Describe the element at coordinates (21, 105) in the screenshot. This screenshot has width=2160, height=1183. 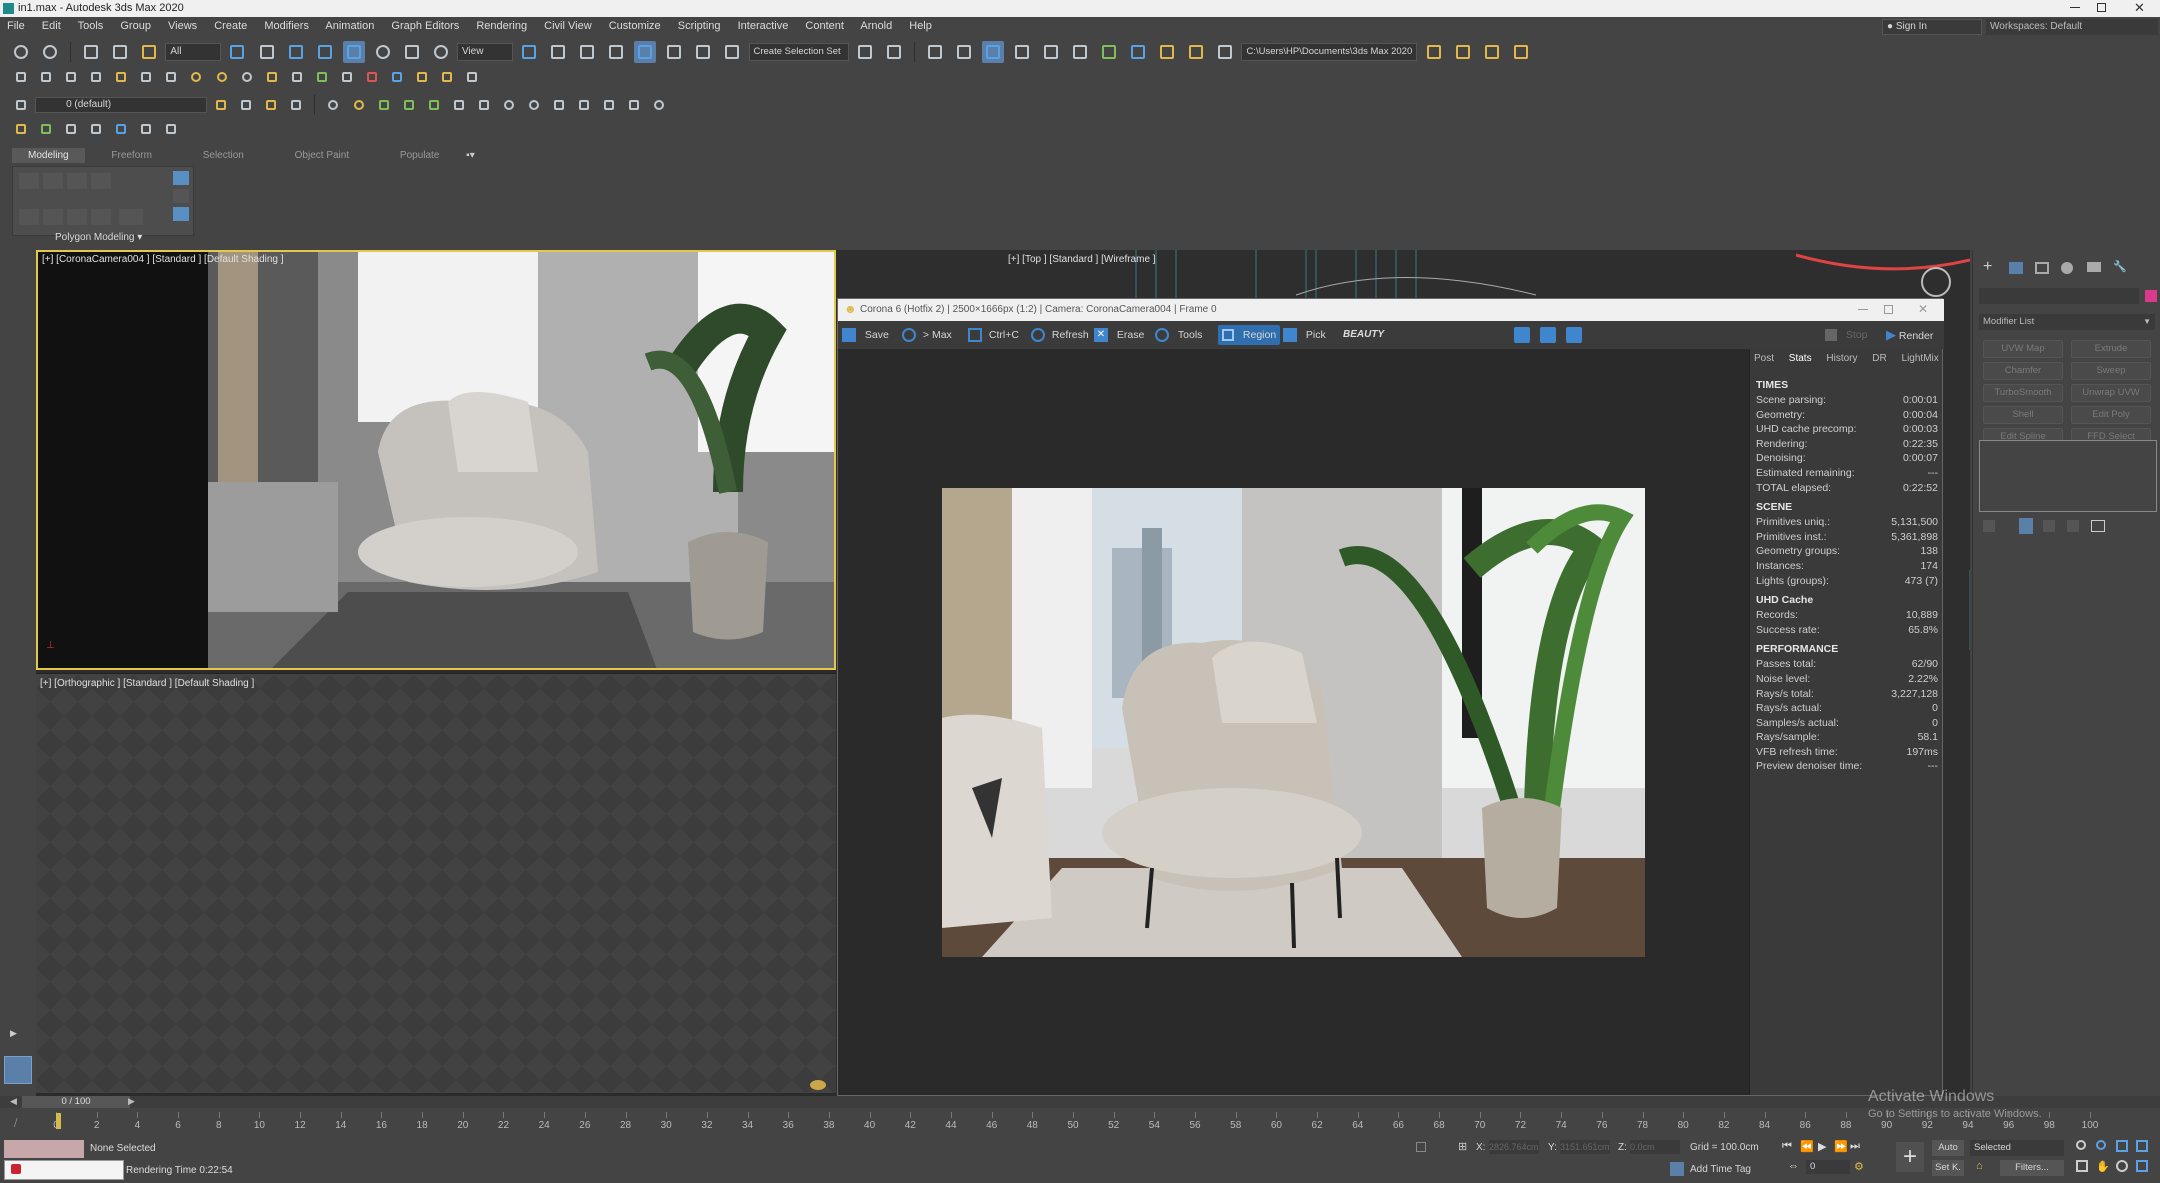
I see `layers-icon` at that location.